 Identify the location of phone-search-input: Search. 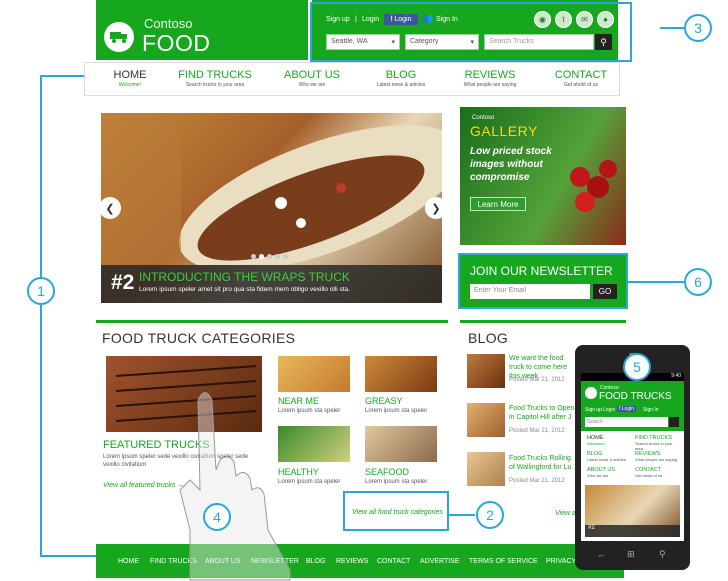
(626, 422).